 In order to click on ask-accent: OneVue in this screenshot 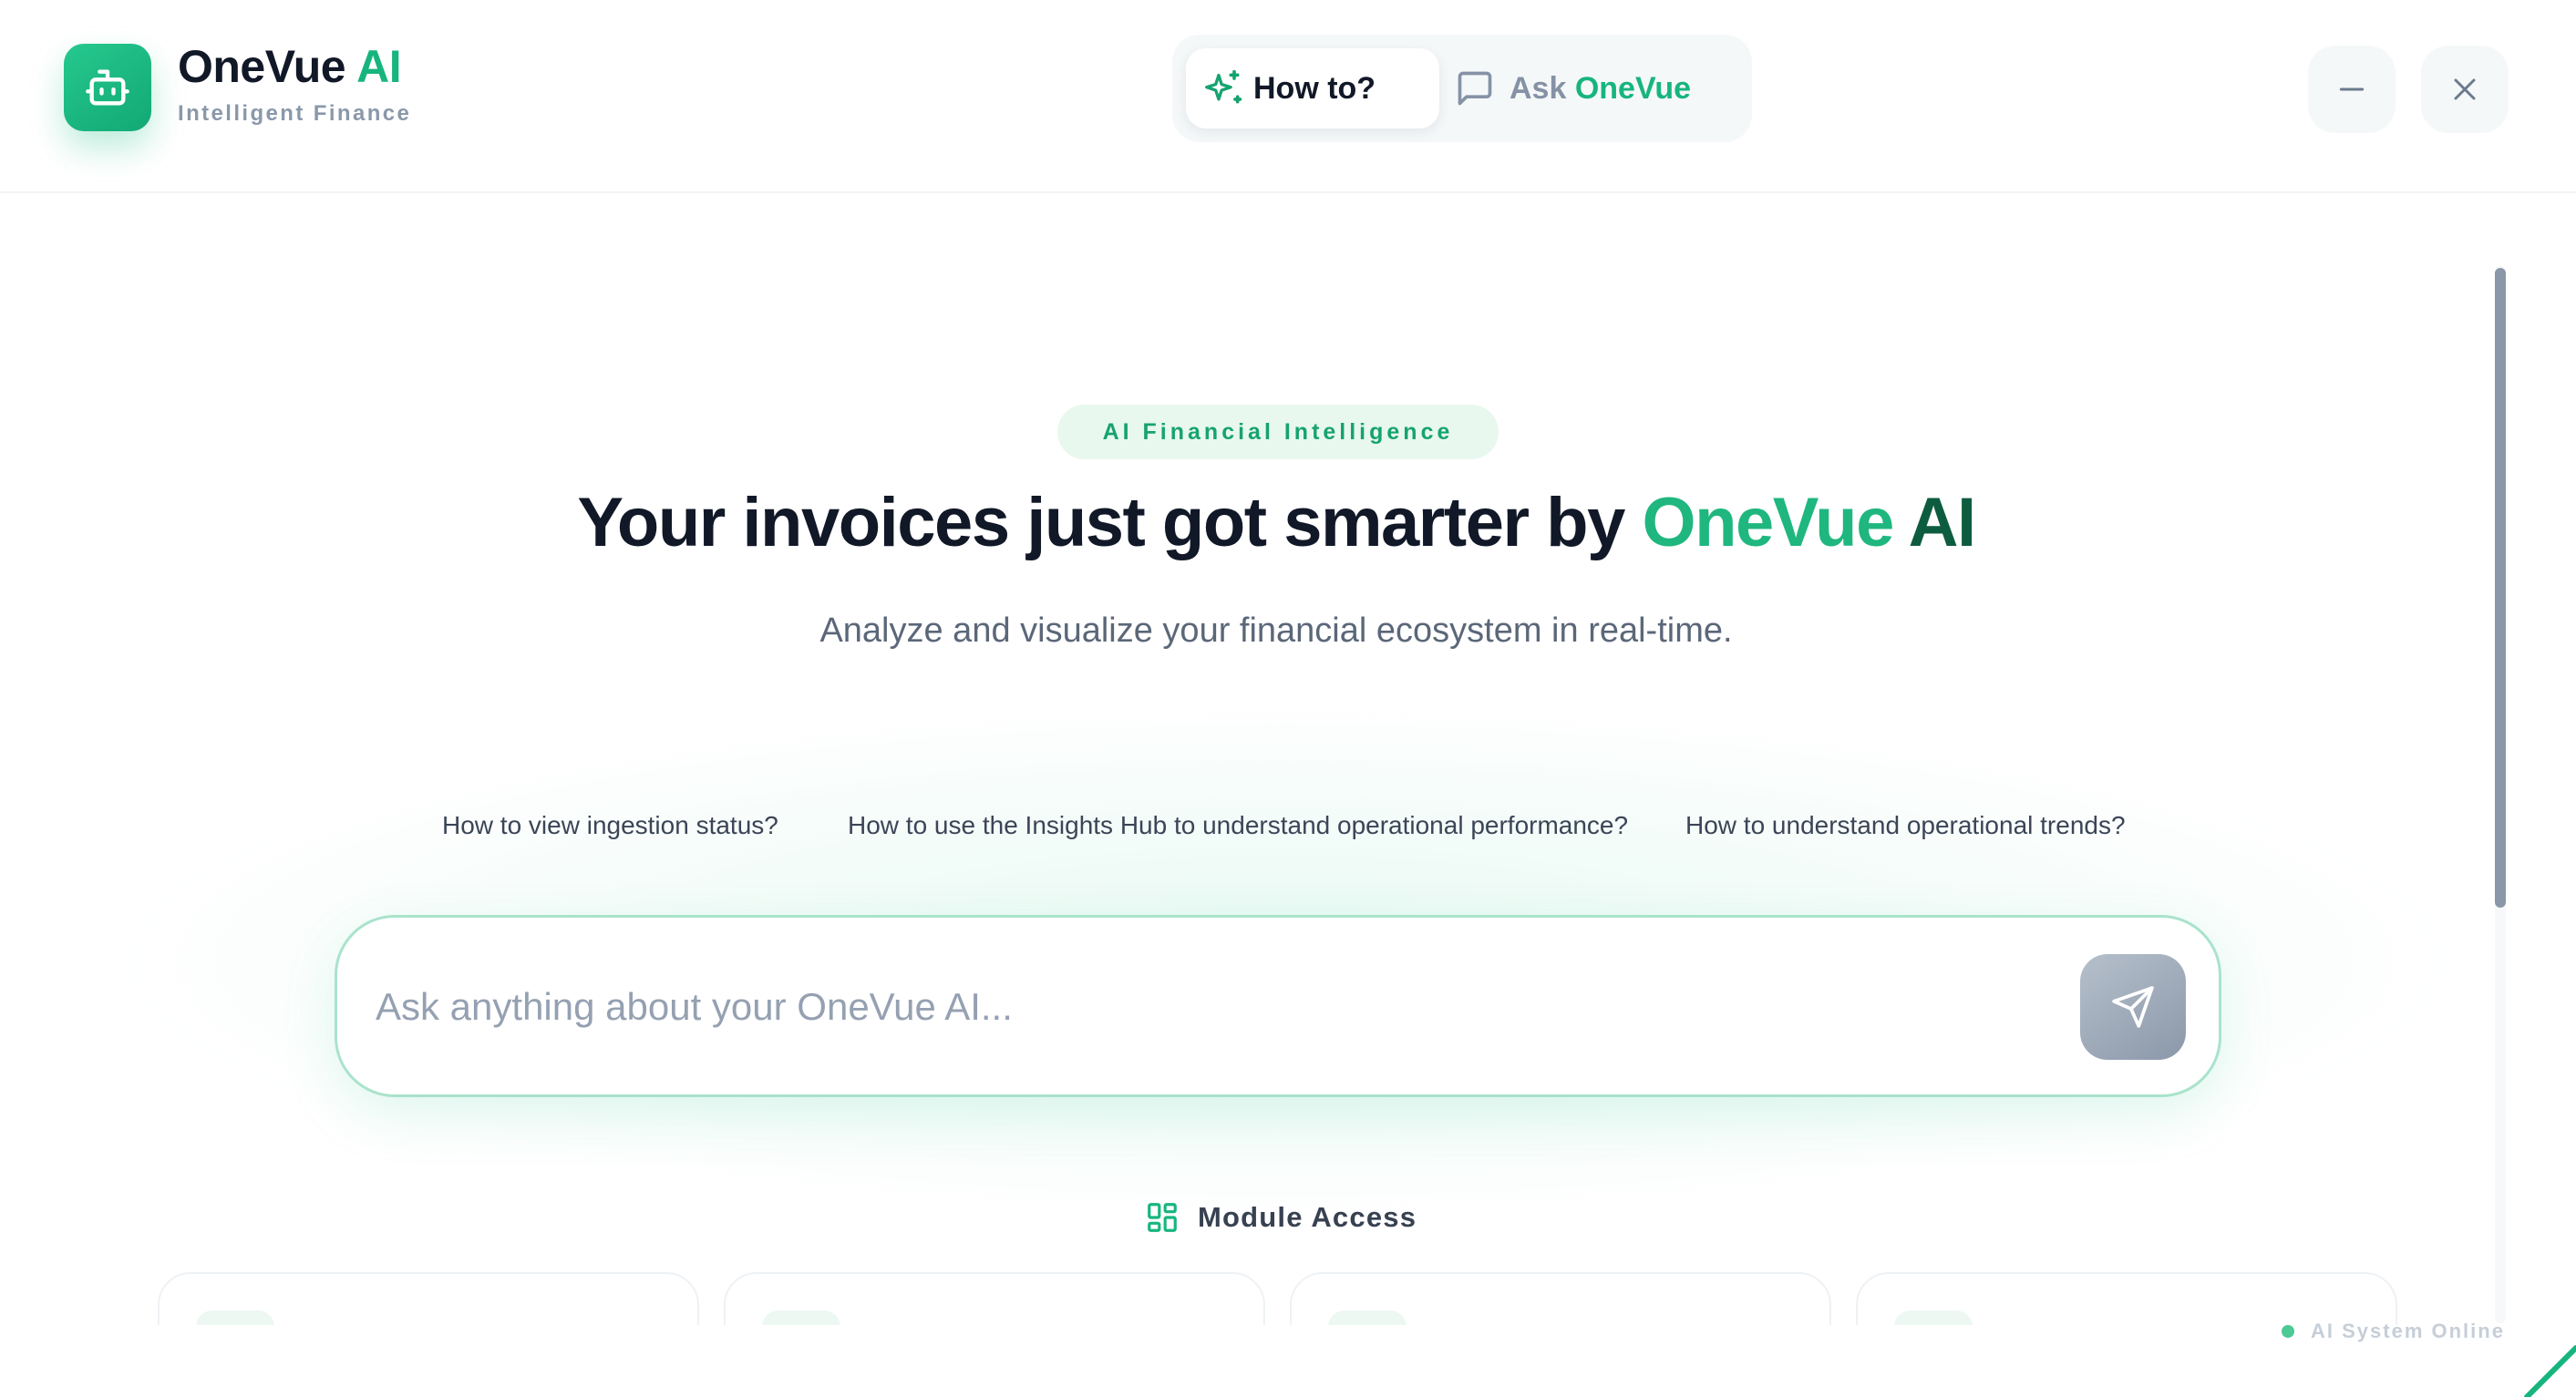, I will do `click(1633, 88)`.